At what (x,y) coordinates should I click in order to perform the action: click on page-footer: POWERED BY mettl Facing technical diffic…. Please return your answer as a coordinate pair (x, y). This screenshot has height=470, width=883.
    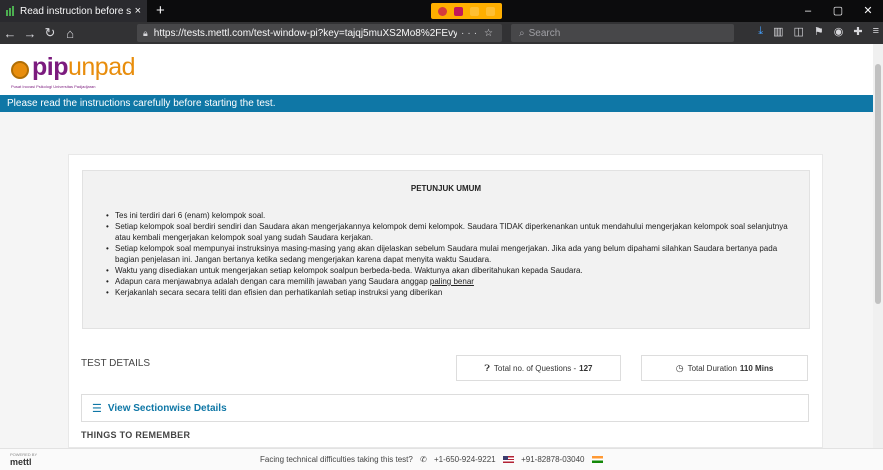
    Looking at the image, I should click on (441, 459).